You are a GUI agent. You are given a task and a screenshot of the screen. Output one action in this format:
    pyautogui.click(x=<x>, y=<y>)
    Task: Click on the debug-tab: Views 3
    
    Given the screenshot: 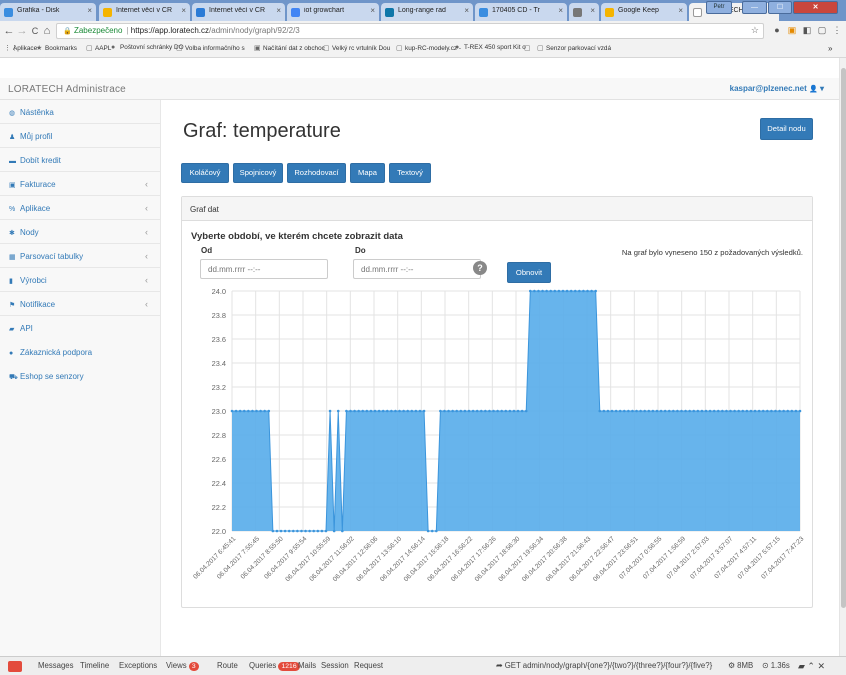 What is the action you would take?
    pyautogui.click(x=182, y=666)
    